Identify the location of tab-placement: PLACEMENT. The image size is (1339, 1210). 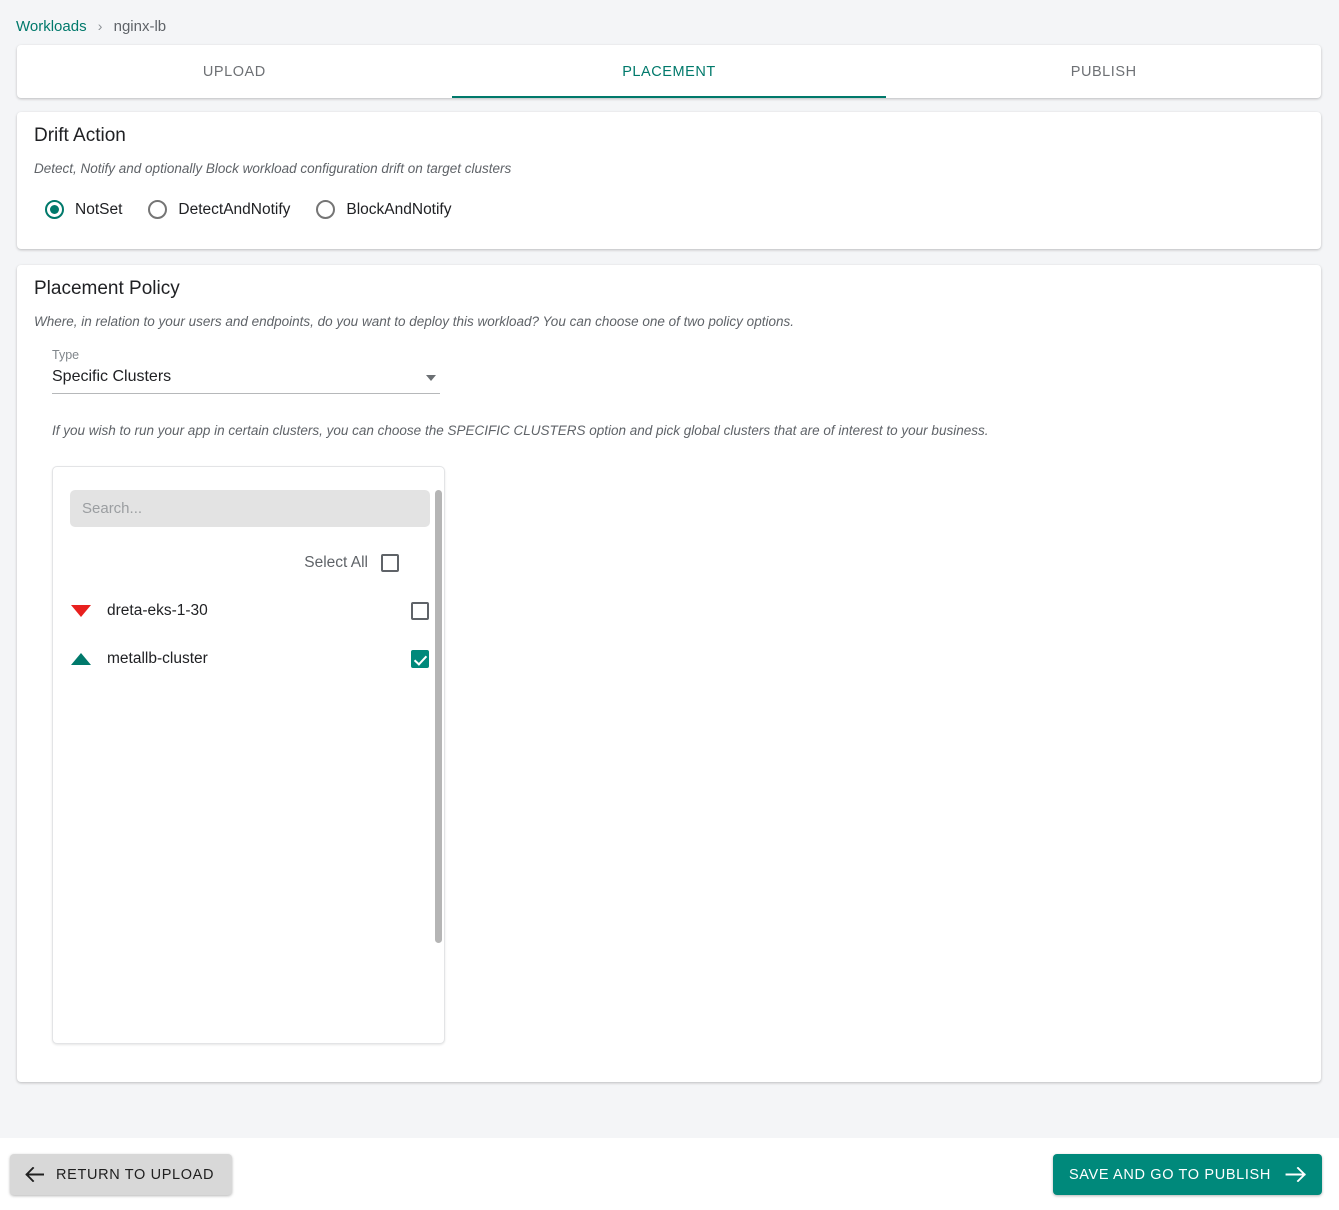
(669, 71).